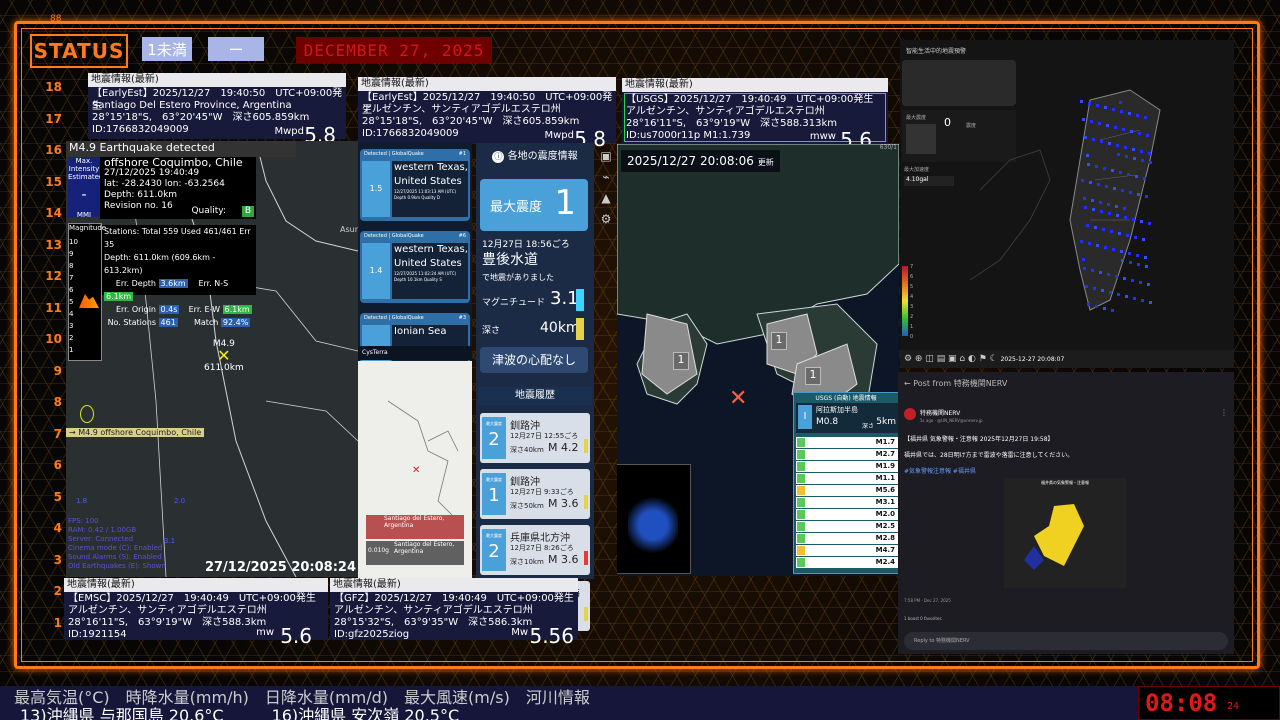 Image resolution: width=1280 pixels, height=720 pixels. What do you see at coordinates (847, 442) in the screenshot?
I see `usgs-list-row: M1.7` at bounding box center [847, 442].